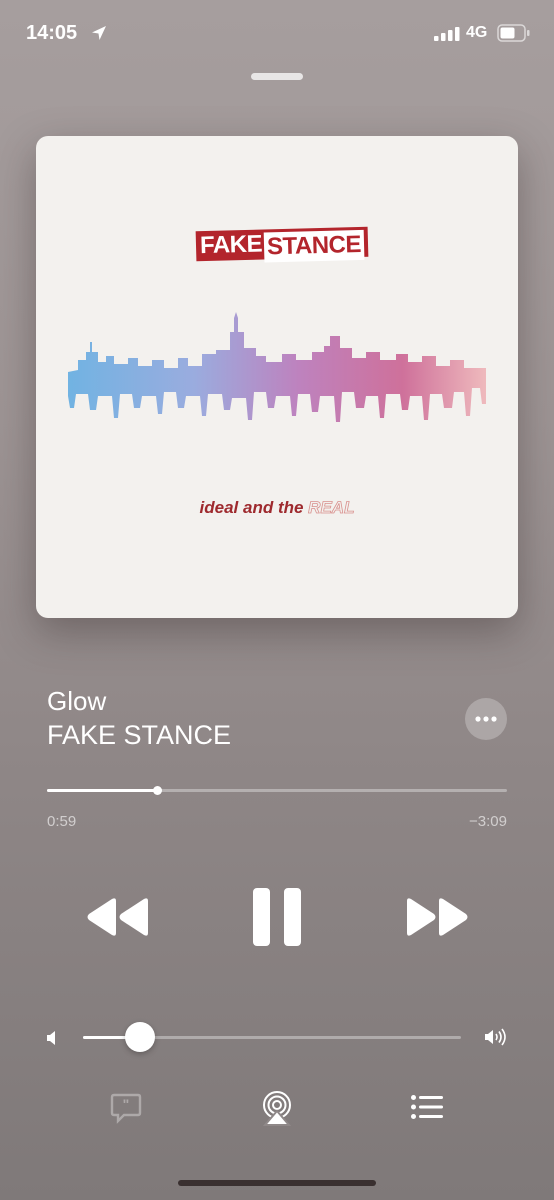  What do you see at coordinates (495, 1037) in the screenshot?
I see `speaker-high-icon` at bounding box center [495, 1037].